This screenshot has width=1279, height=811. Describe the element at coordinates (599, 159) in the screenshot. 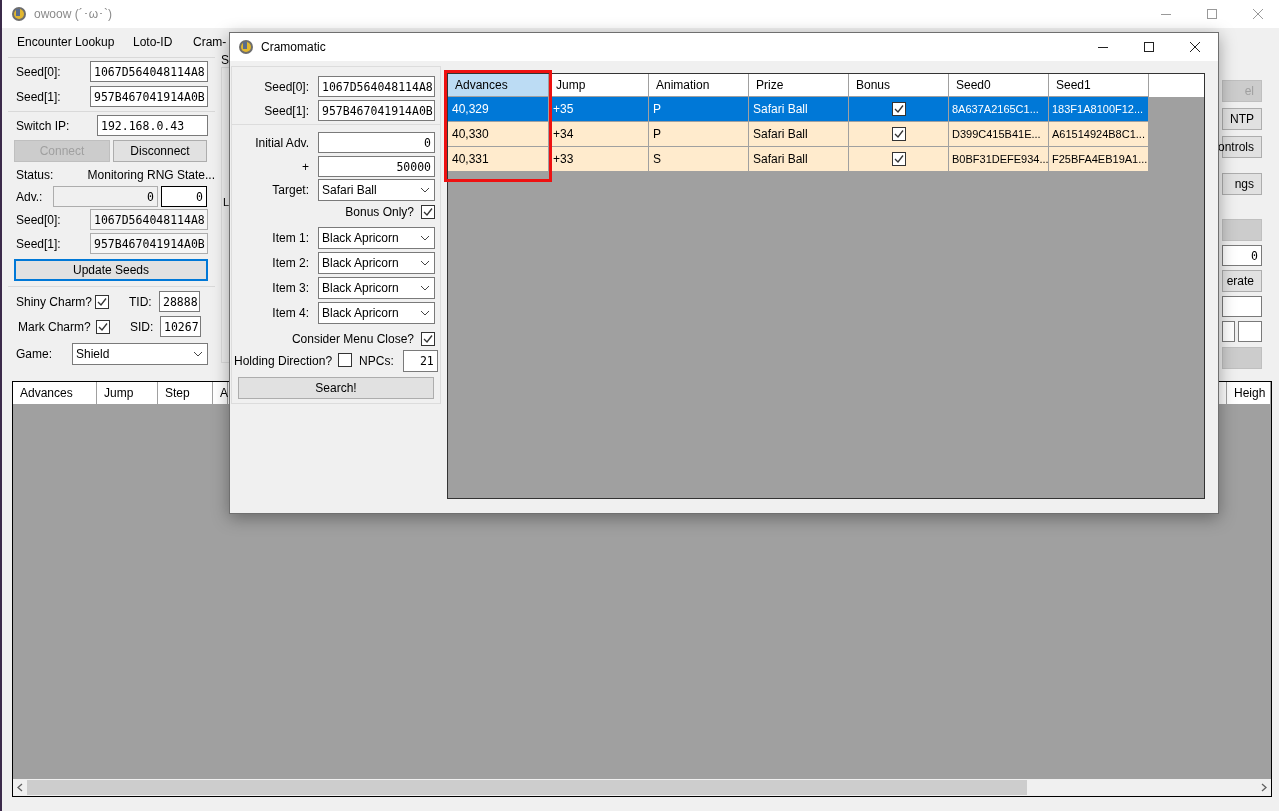

I see `table-cell: +33` at that location.